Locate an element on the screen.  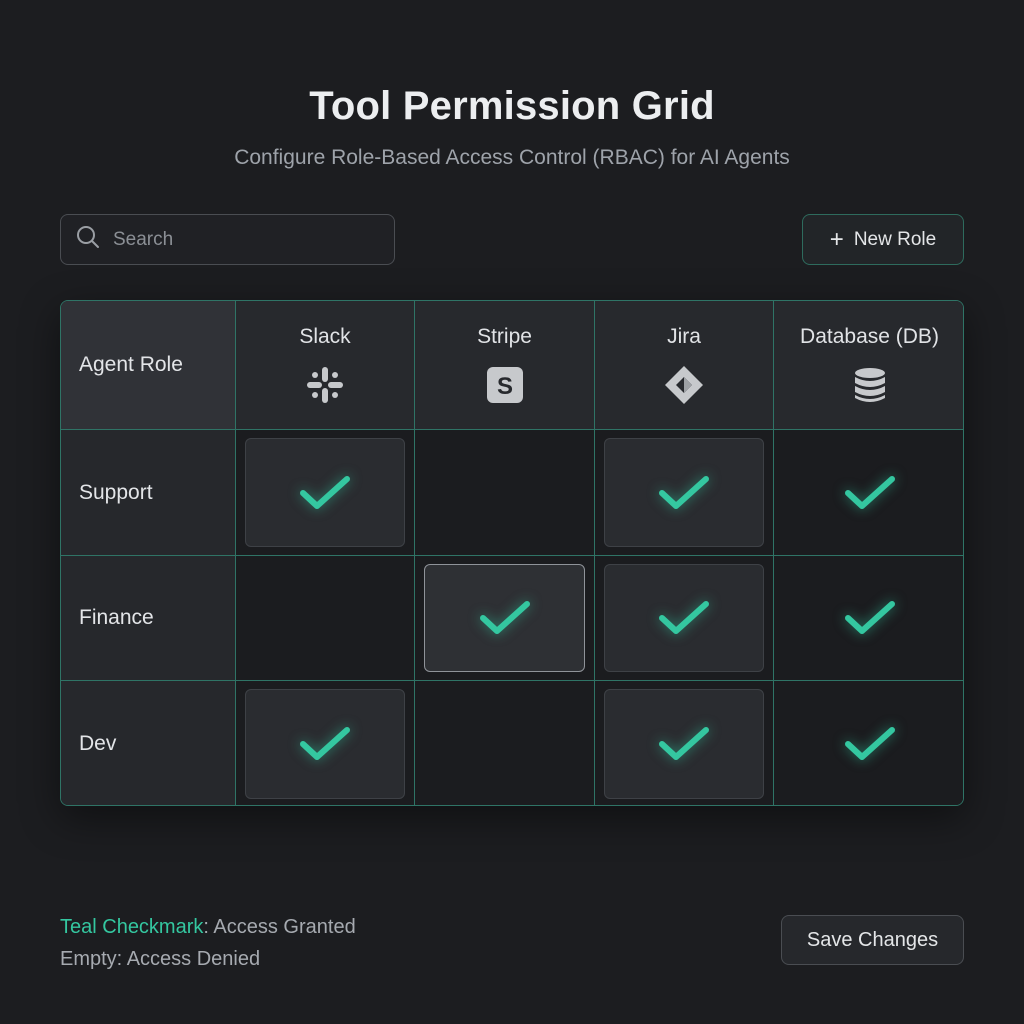
database-icon is located at coordinates (870, 385).